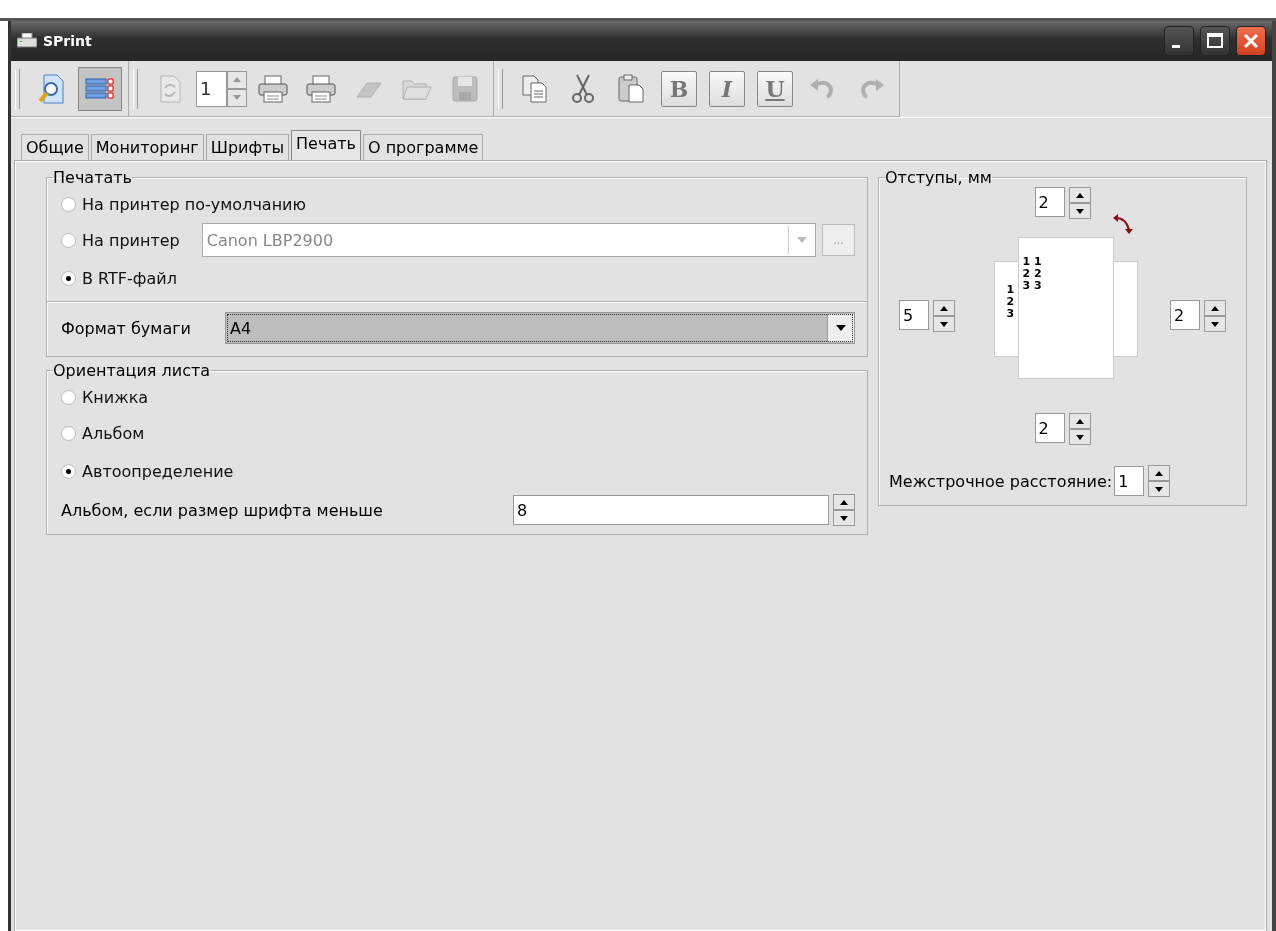 Image resolution: width=1276 pixels, height=931 pixels. I want to click on bold-button: B, so click(679, 88).